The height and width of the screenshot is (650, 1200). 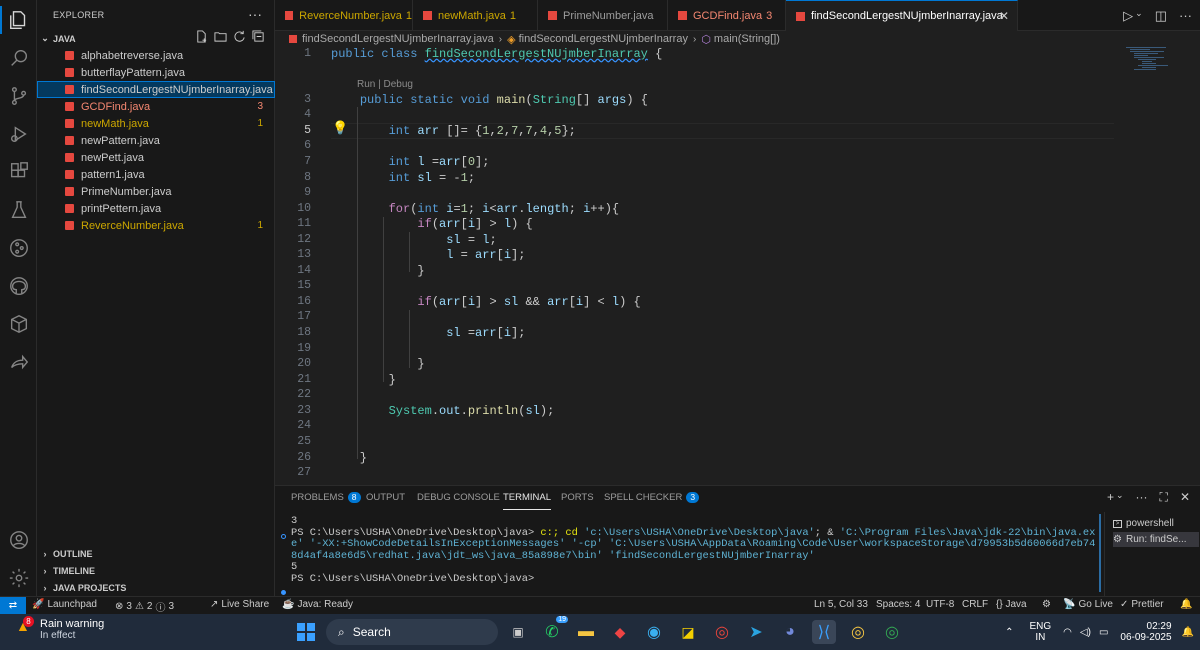 I want to click on notifications-icon: ⚙, so click(x=1046, y=604).